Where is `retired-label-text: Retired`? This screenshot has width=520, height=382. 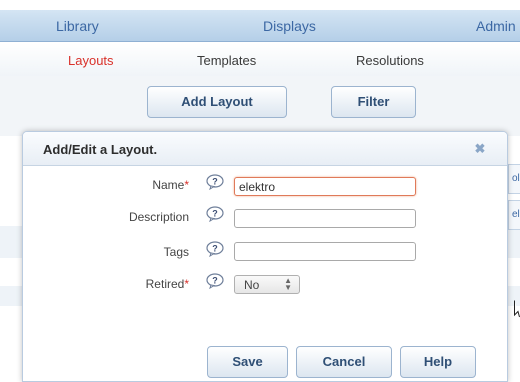
retired-label-text: Retired is located at coordinates (165, 284).